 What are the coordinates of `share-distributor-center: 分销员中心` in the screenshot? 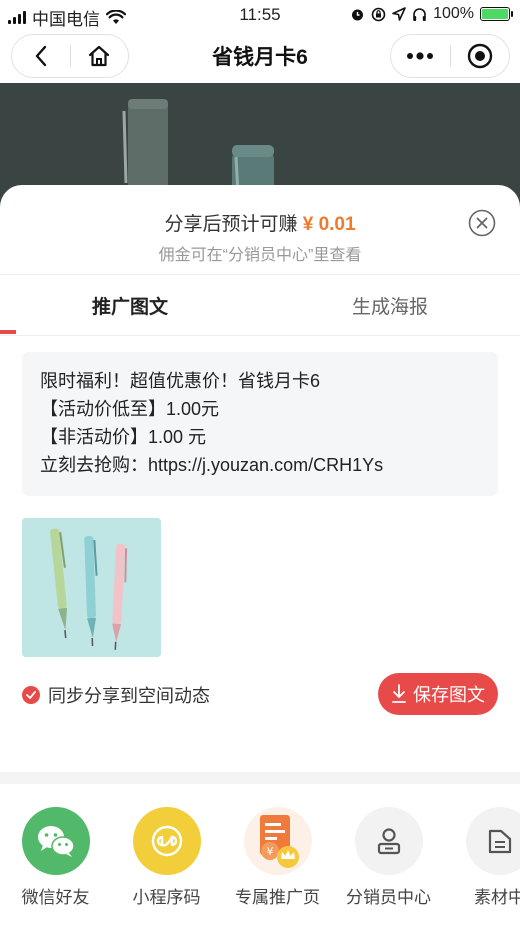 It's located at (388, 857).